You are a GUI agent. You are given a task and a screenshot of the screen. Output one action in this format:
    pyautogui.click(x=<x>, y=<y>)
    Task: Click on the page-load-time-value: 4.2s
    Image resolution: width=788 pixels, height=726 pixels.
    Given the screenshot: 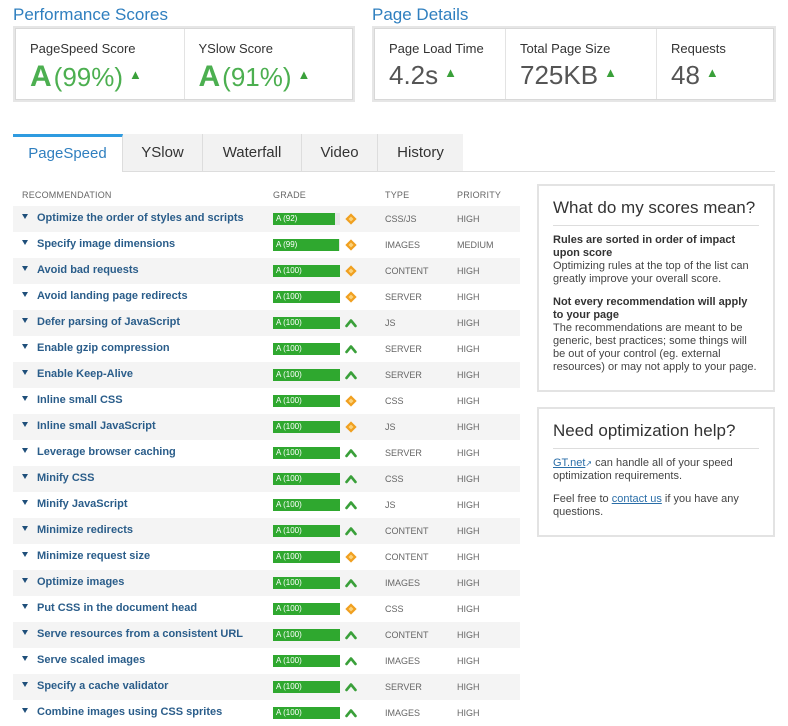 What is the action you would take?
    pyautogui.click(x=414, y=75)
    